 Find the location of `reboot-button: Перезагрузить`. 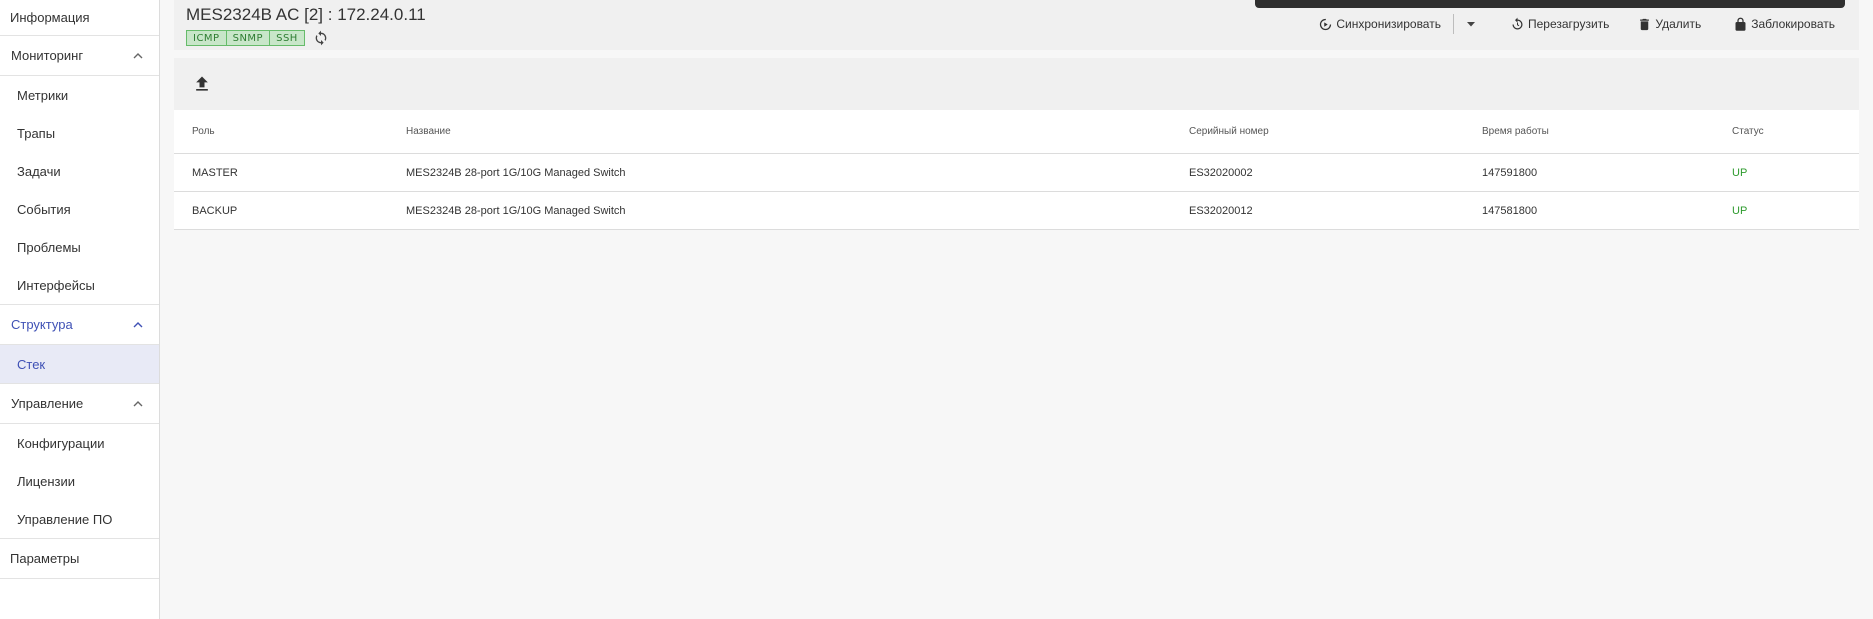

reboot-button: Перезагрузить is located at coordinates (1559, 24).